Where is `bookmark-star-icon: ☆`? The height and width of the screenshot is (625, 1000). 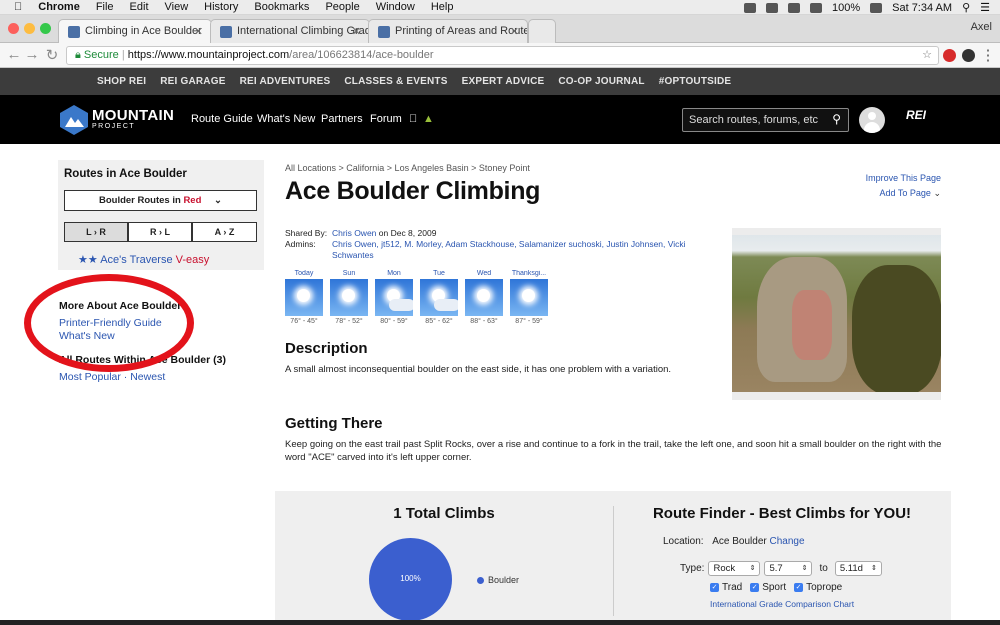 bookmark-star-icon: ☆ is located at coordinates (927, 55).